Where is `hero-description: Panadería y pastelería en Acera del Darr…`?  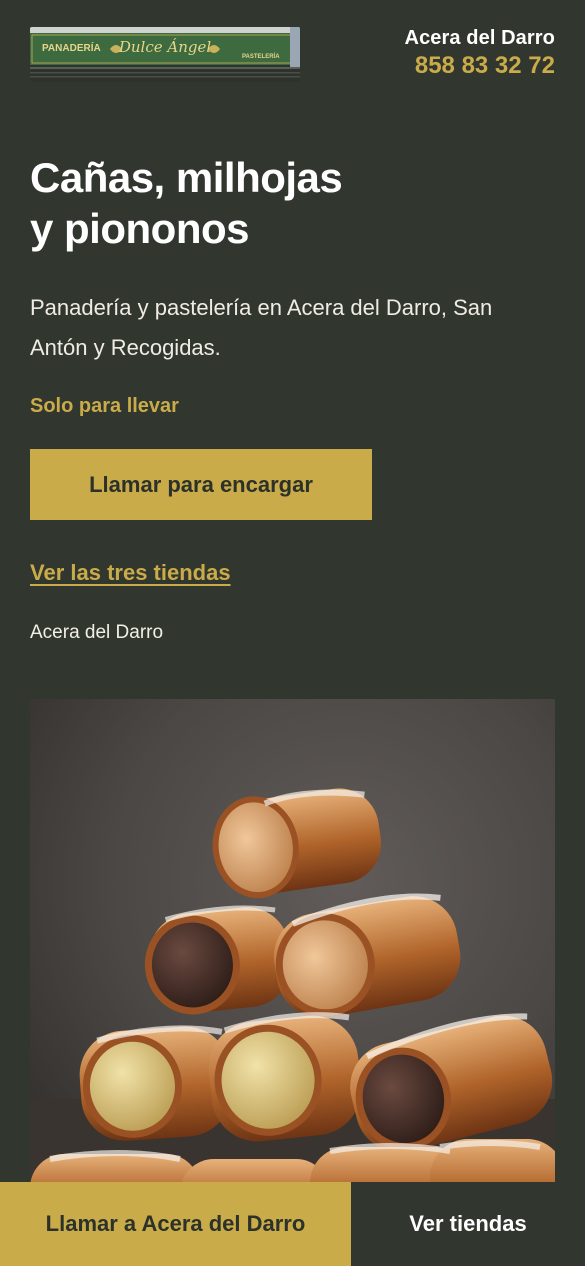 hero-description: Panadería y pastelería en Acera del Darr… is located at coordinates (261, 327).